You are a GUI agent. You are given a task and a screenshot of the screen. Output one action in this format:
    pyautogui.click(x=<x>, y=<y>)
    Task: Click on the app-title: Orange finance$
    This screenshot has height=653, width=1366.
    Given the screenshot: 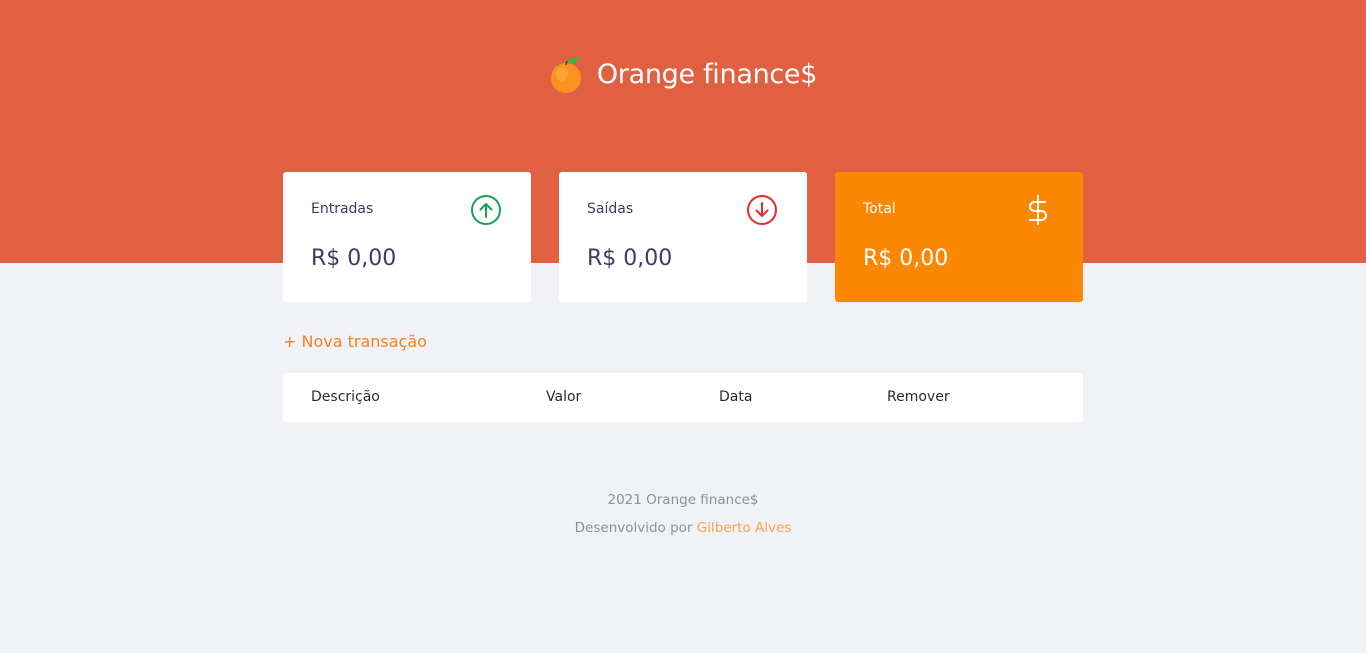 What is the action you would take?
    pyautogui.click(x=707, y=74)
    